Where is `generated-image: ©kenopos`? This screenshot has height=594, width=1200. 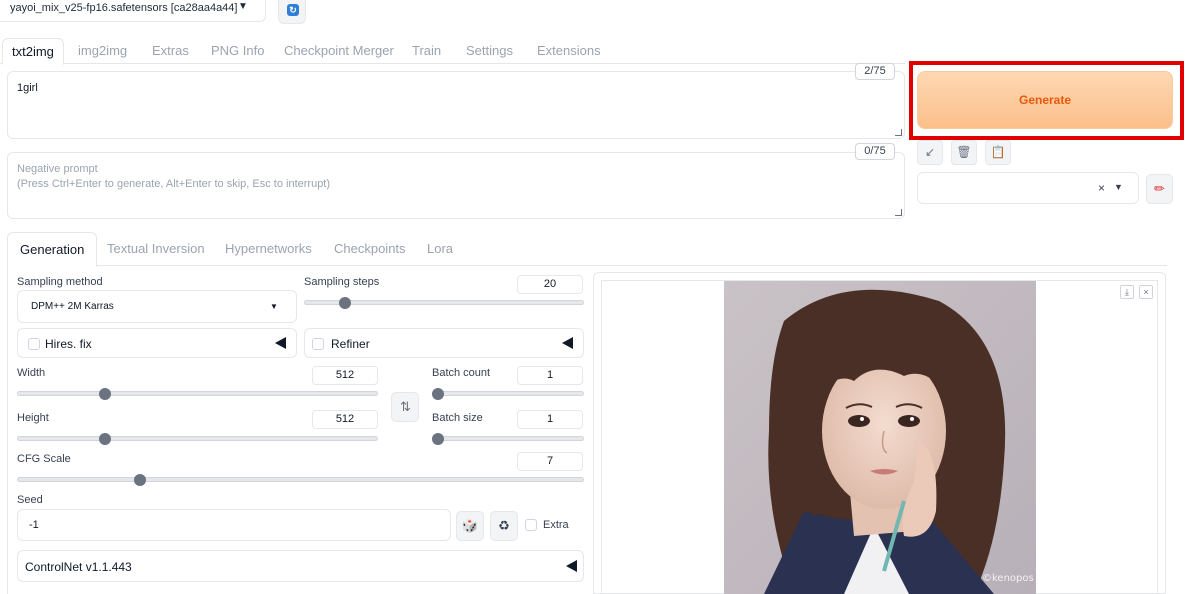
generated-image: ©kenopos is located at coordinates (880, 437).